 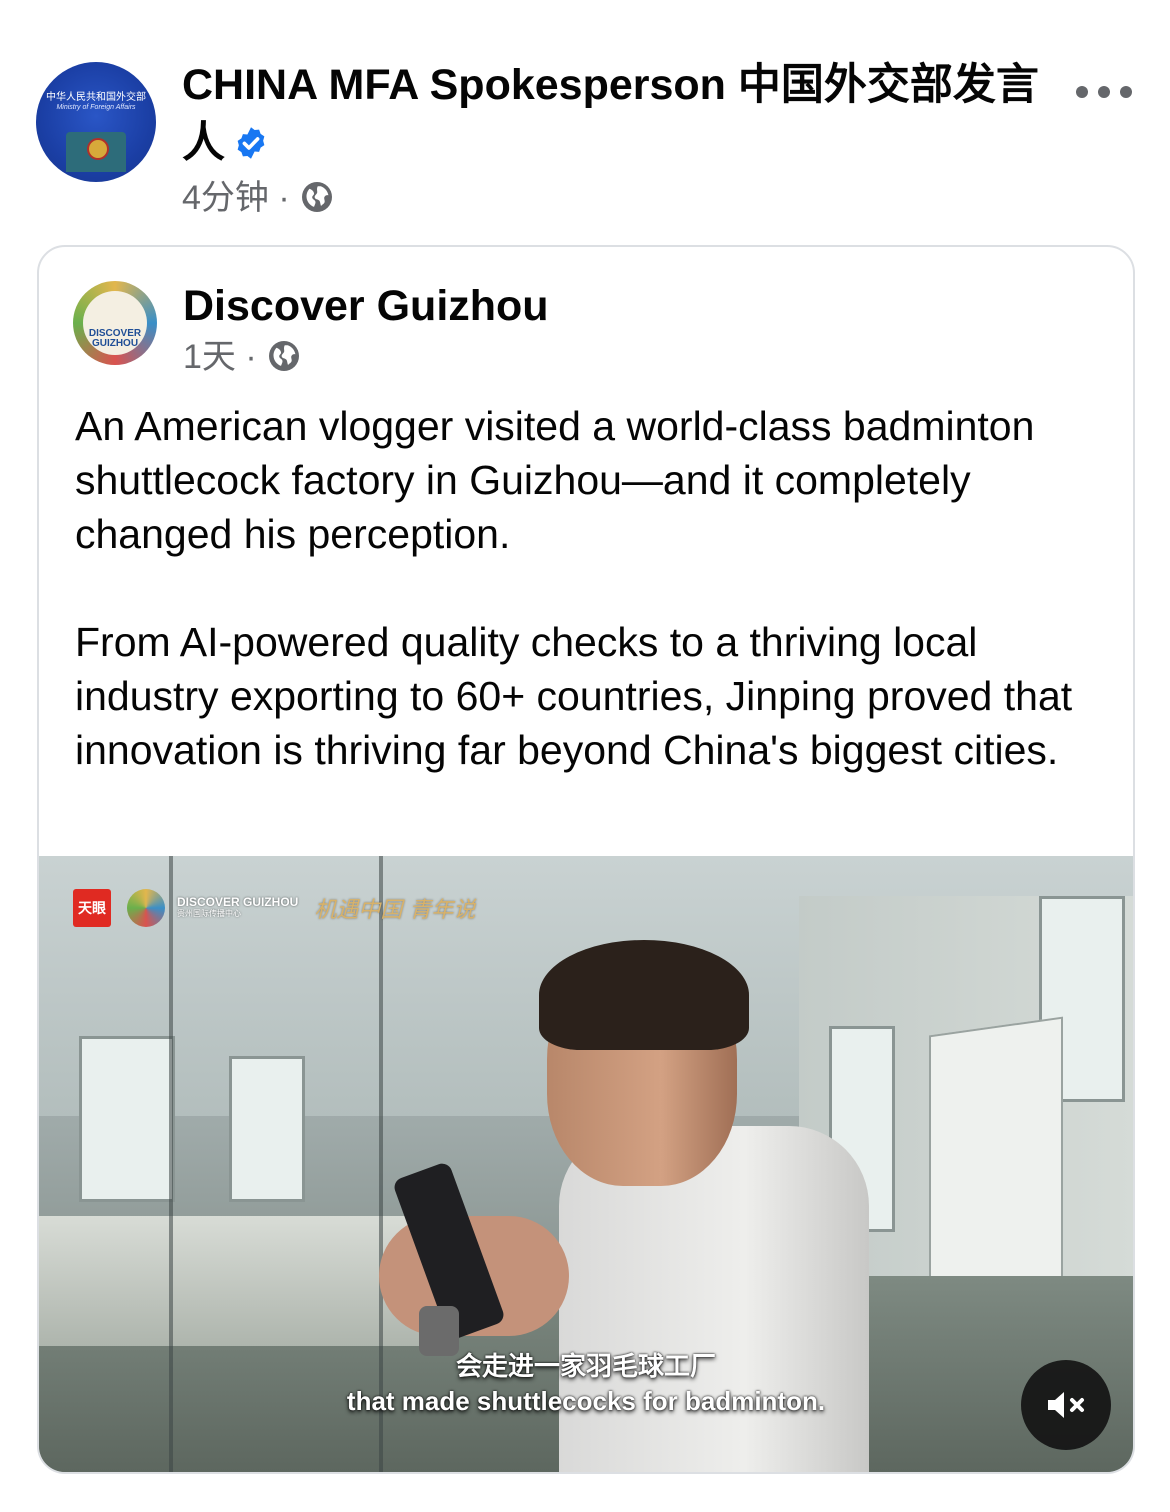 What do you see at coordinates (586, 317) in the screenshot?
I see `shared-post-header: DISCOVER GUIZHOU Discover Guizhou 1天 ·` at bounding box center [586, 317].